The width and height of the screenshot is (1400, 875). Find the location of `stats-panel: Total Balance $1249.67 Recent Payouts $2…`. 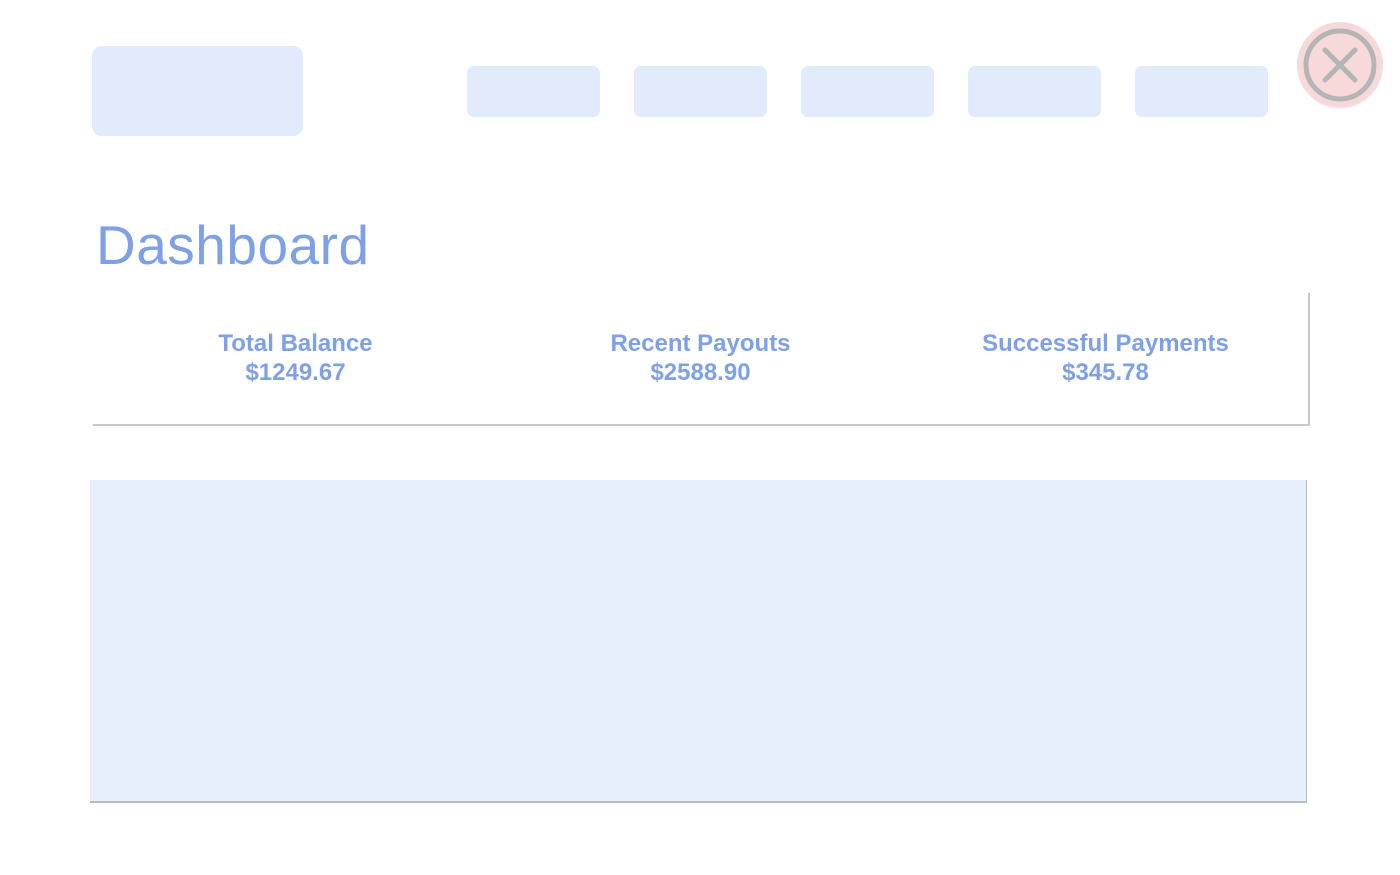

stats-panel: Total Balance $1249.67 Recent Payouts $2… is located at coordinates (701, 359).